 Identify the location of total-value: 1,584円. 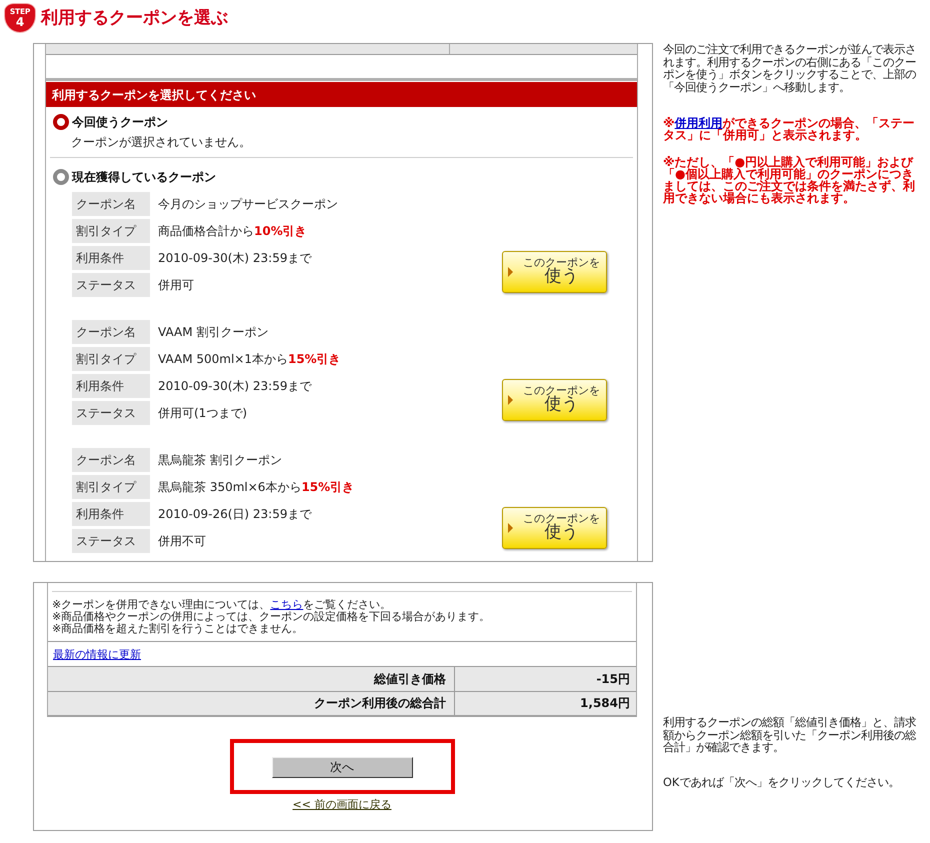
(545, 703).